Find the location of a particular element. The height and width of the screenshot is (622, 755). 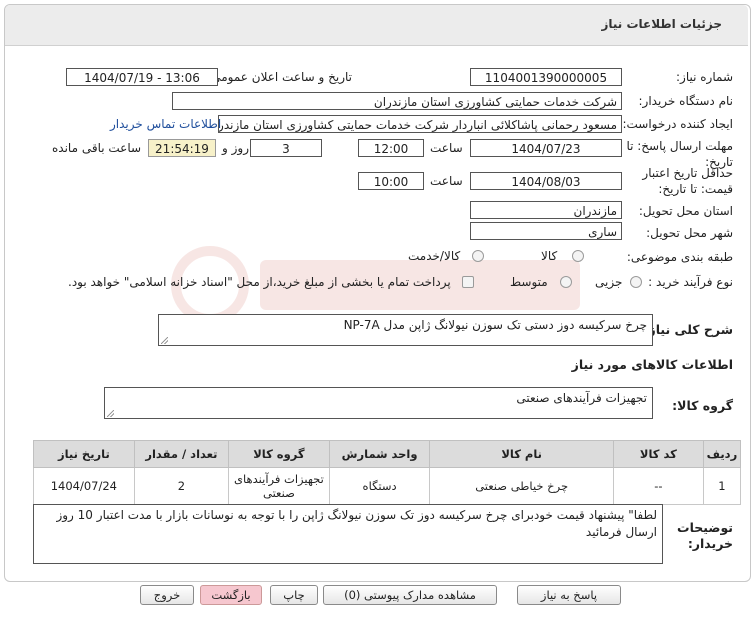

buyer-notes-label-2: خریدار: is located at coordinates (710, 543).